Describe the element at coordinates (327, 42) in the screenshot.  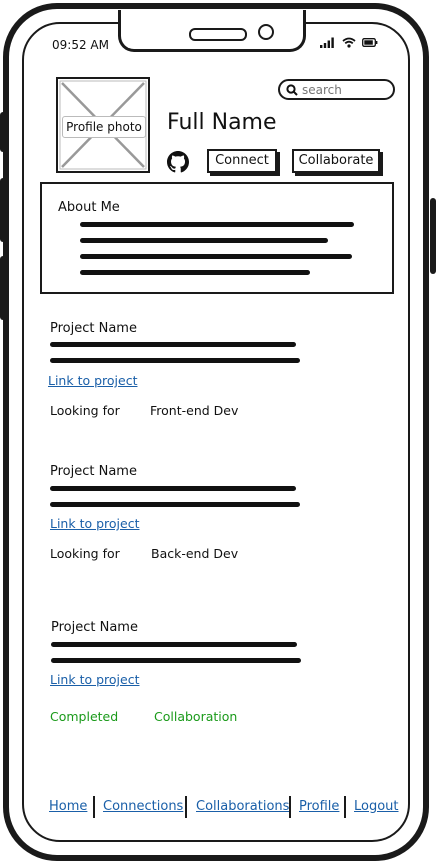
I see `signal-icon` at that location.